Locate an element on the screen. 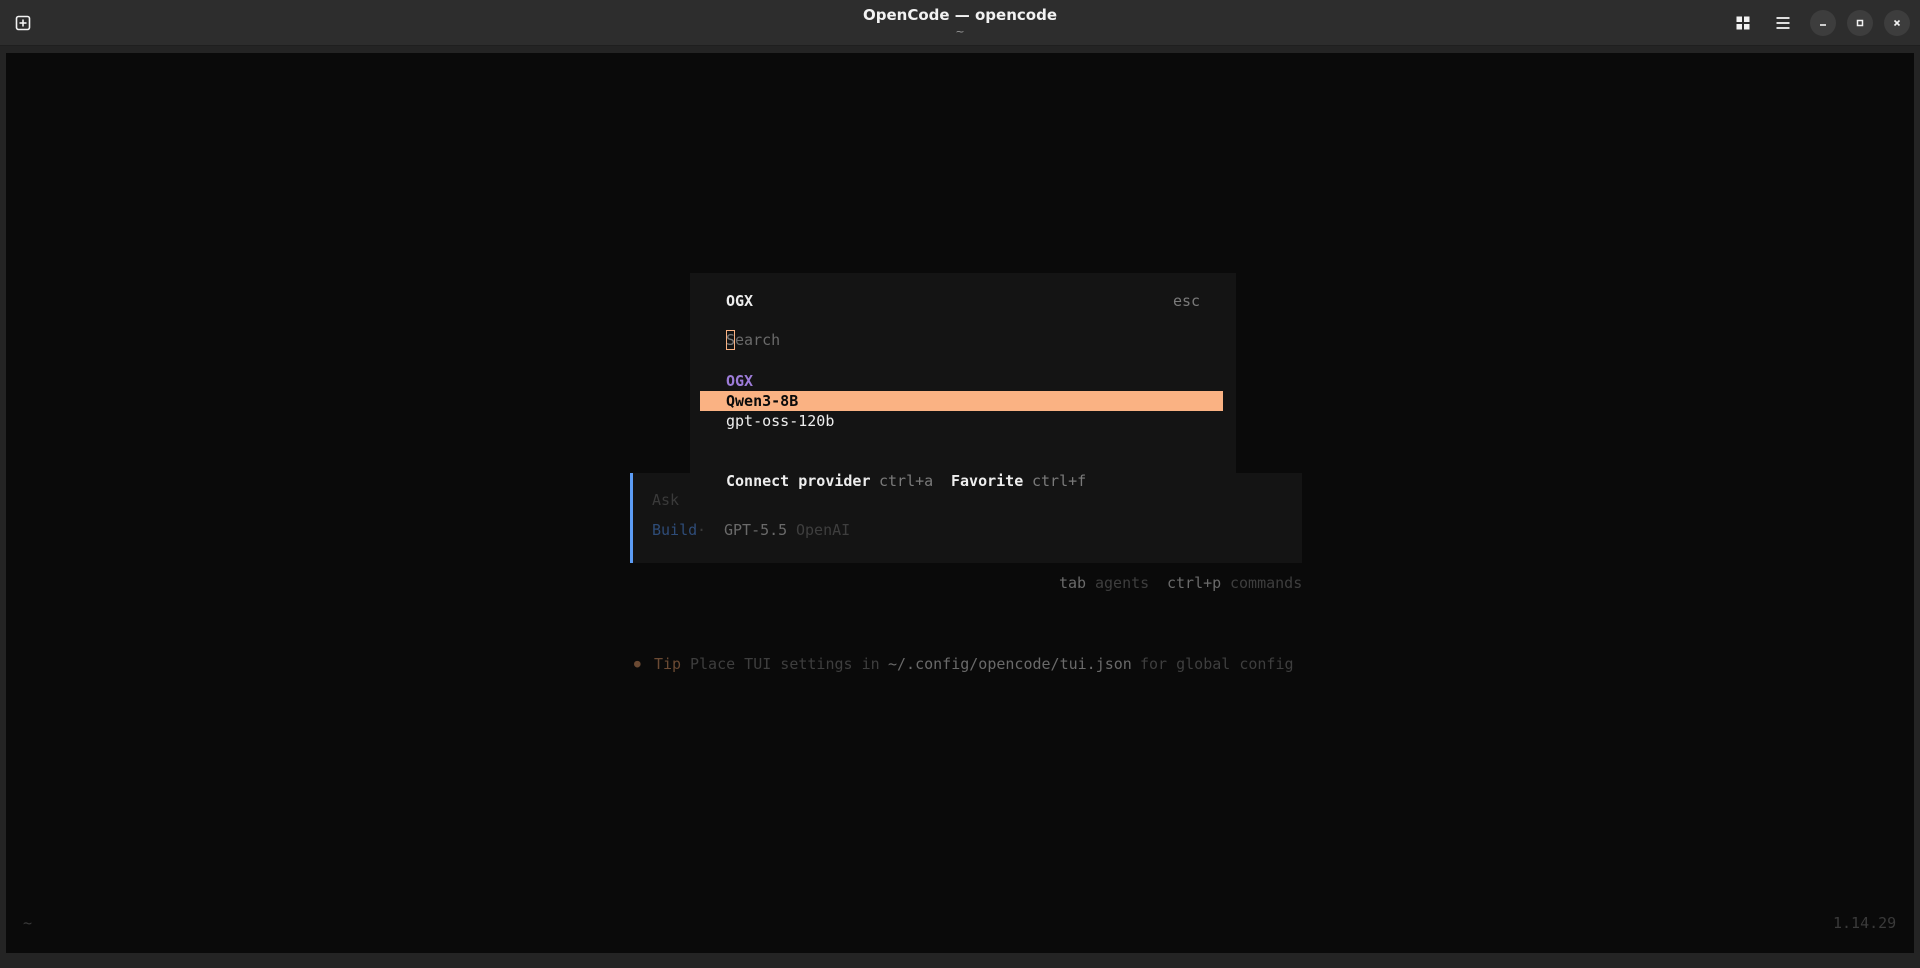 This screenshot has width=1920, height=968. agents-hint-key: tab is located at coordinates (1073, 583).